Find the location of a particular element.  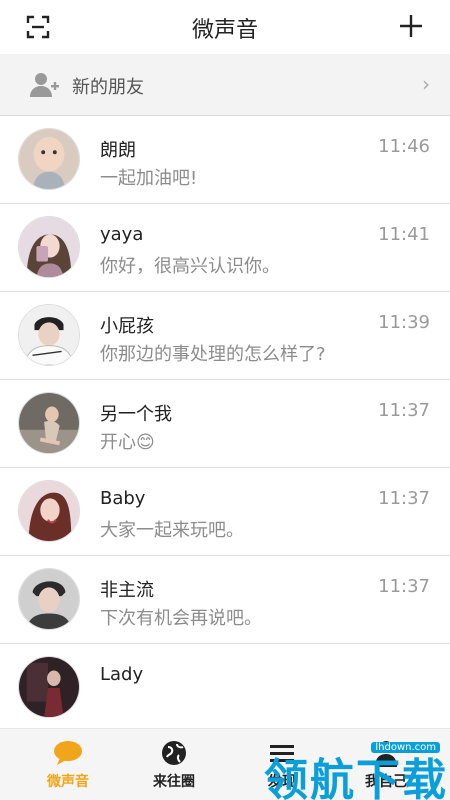

tab-label: 来往圈 is located at coordinates (174, 782).